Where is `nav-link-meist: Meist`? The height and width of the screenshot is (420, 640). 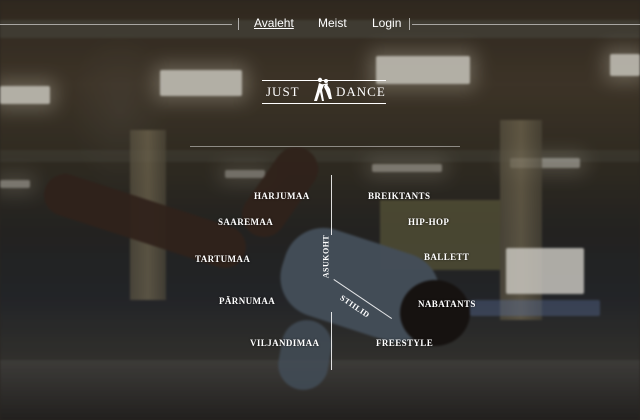
nav-link-meist: Meist is located at coordinates (332, 23).